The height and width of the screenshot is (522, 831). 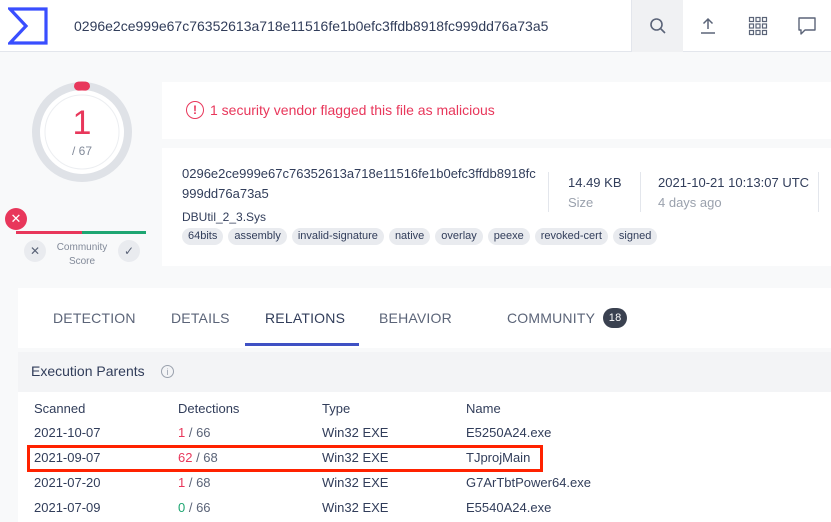 I want to click on table-row: 2021-07-09 0 / 66 Win32 EXE E5540A24.exe, so click(x=424, y=508).